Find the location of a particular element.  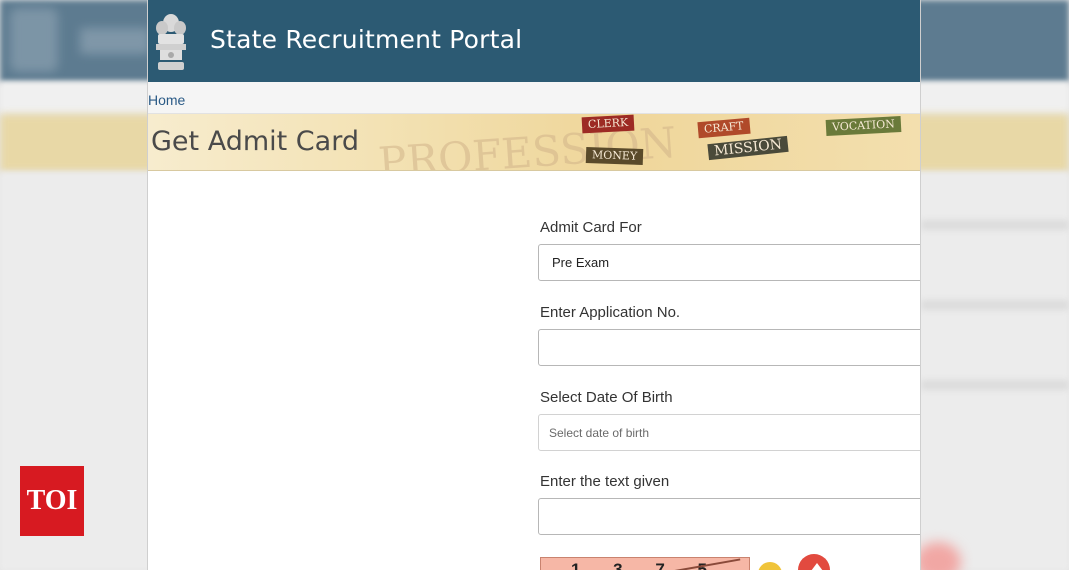

application-no-input is located at coordinates (729, 347).